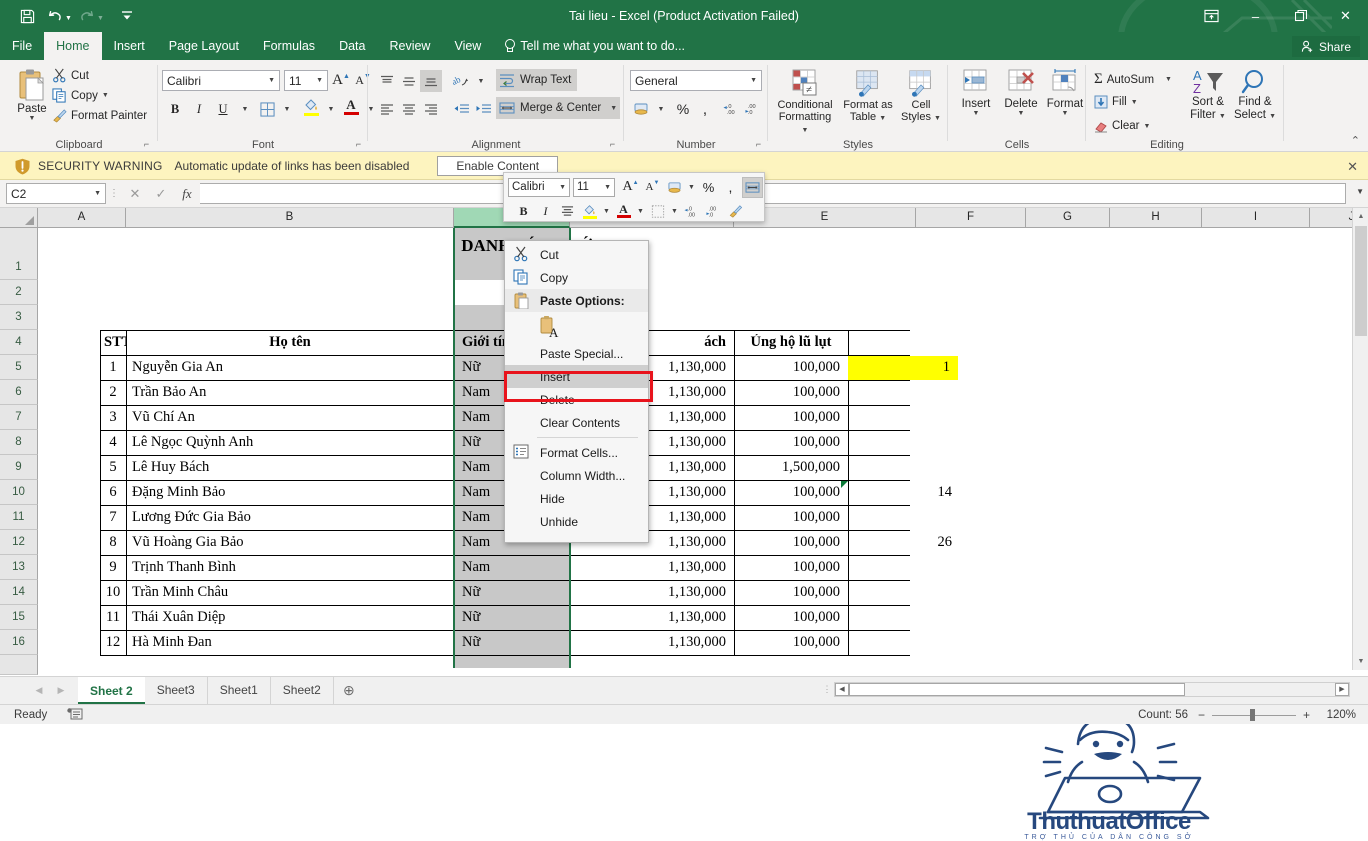 The width and height of the screenshot is (1368, 841). What do you see at coordinates (291, 642) in the screenshot?
I see `cell-name: Hà Minh Đan` at bounding box center [291, 642].